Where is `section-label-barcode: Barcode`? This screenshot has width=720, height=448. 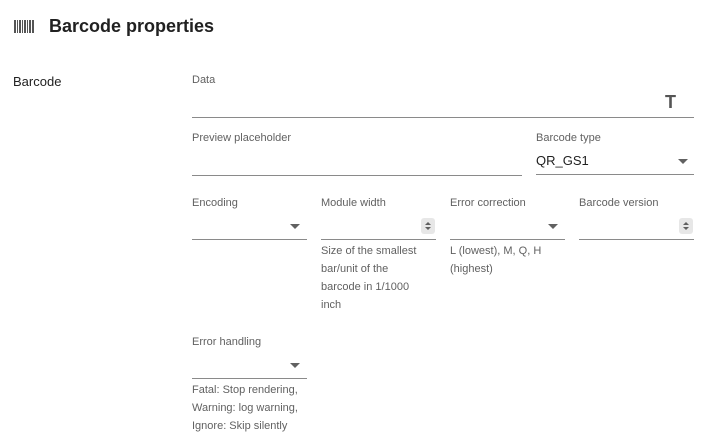
section-label-barcode: Barcode is located at coordinates (37, 81).